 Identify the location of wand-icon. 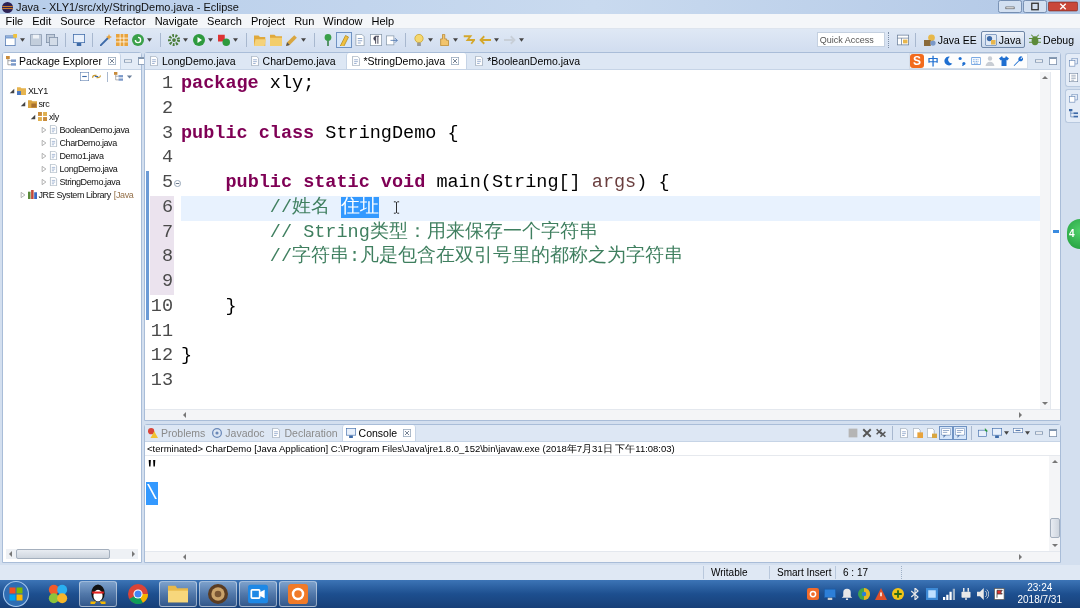
(106, 39).